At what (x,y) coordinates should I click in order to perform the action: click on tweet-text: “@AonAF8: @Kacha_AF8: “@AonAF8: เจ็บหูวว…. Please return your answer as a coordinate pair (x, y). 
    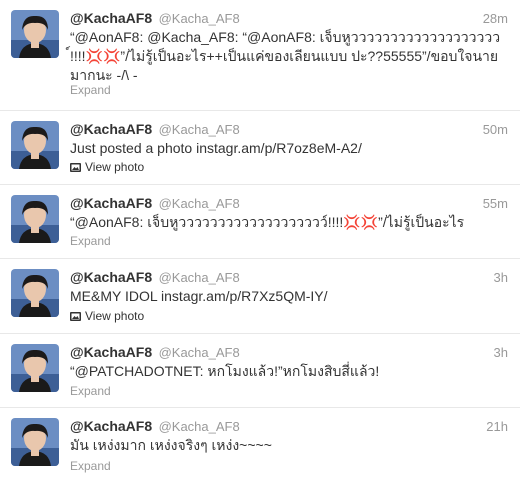
    Looking at the image, I should click on (285, 56).